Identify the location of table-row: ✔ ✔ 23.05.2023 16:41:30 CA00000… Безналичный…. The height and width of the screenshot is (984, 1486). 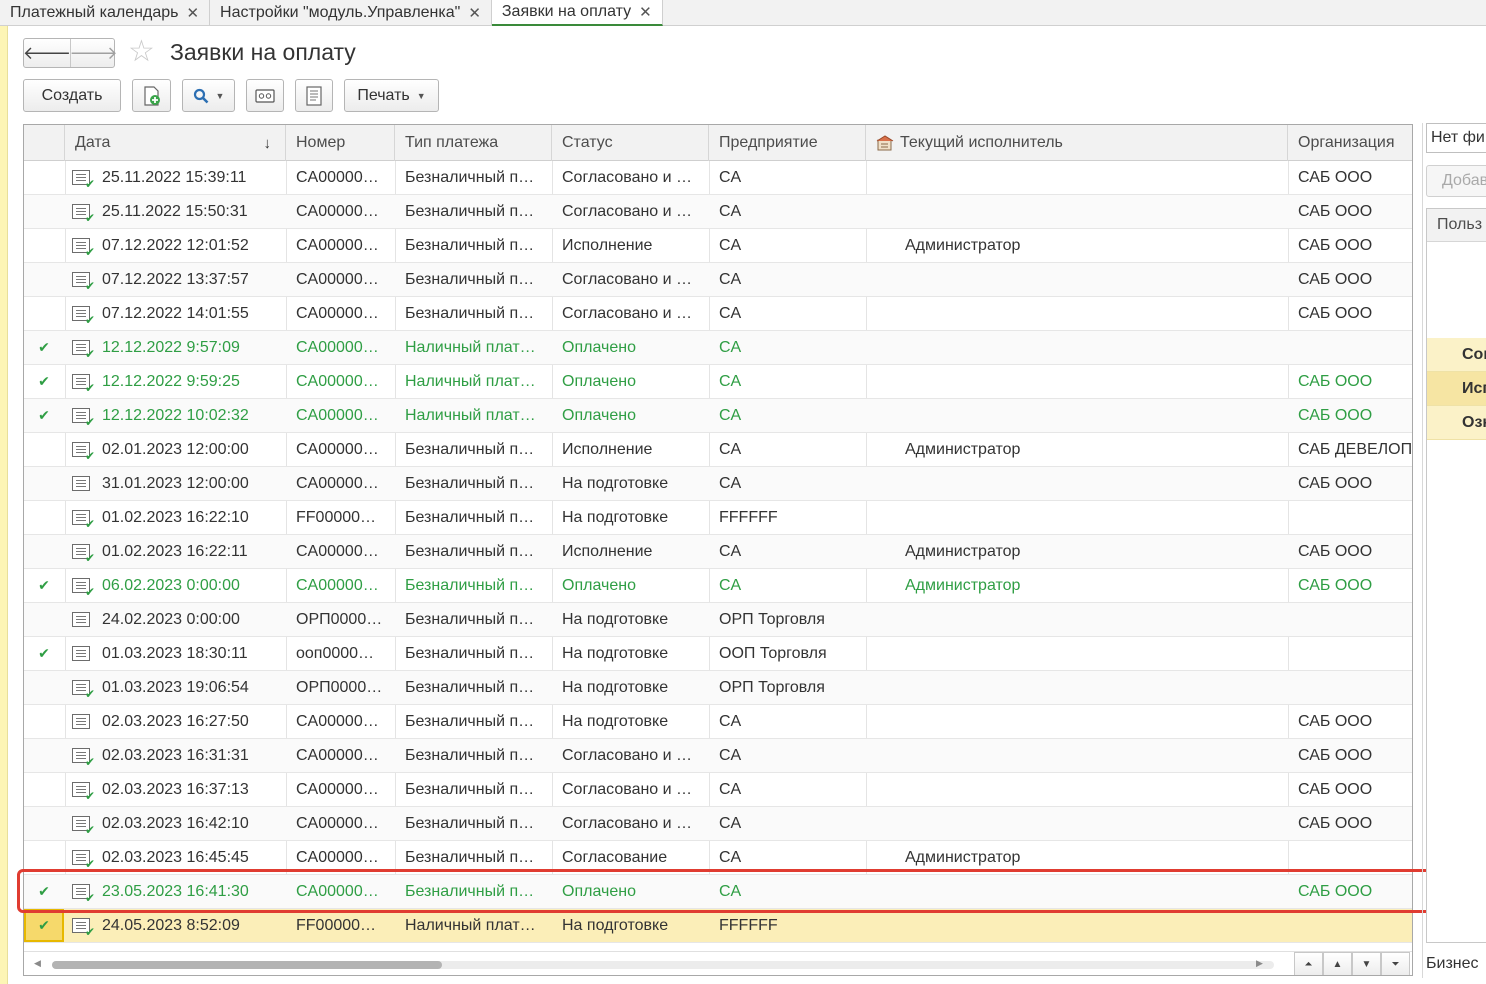
(718, 892).